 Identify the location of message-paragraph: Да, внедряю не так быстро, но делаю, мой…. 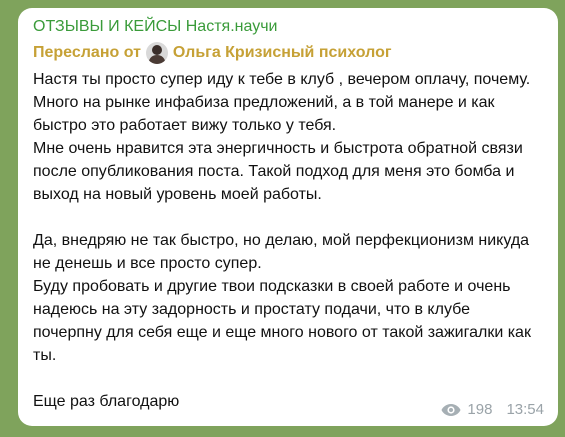
(281, 252).